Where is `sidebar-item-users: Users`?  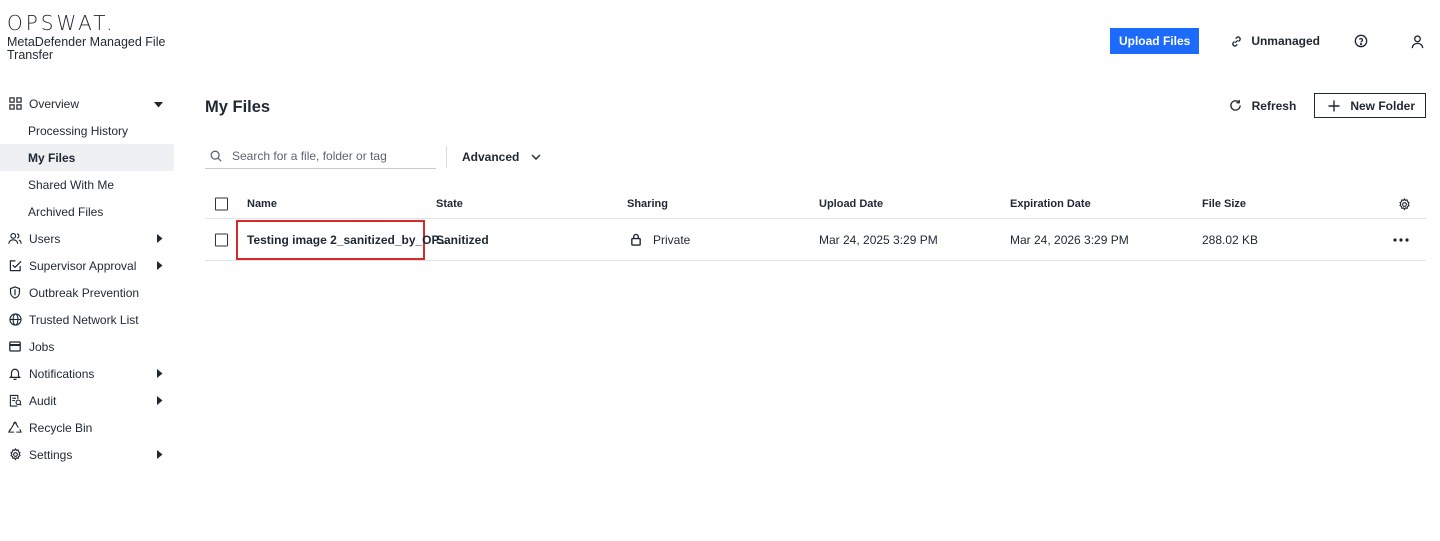 sidebar-item-users: Users is located at coordinates (87, 238).